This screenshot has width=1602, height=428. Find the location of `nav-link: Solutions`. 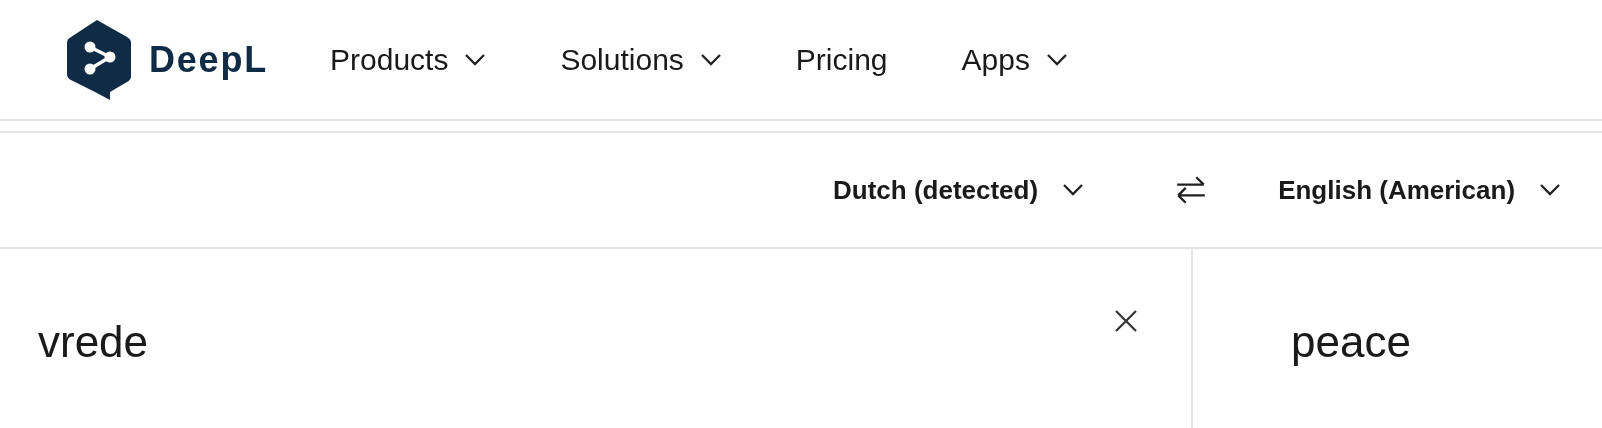

nav-link: Solutions is located at coordinates (641, 59).